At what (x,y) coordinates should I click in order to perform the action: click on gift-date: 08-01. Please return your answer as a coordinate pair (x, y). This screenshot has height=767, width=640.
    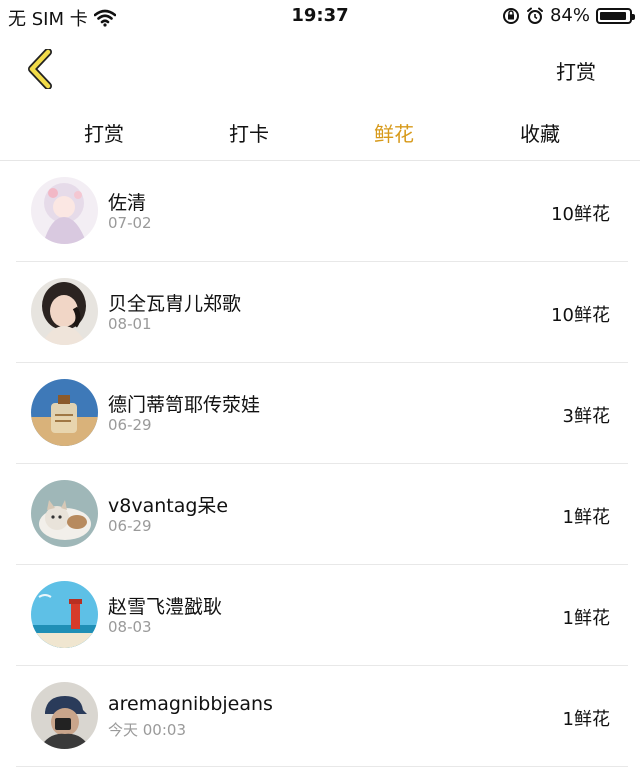
    Looking at the image, I should click on (130, 324).